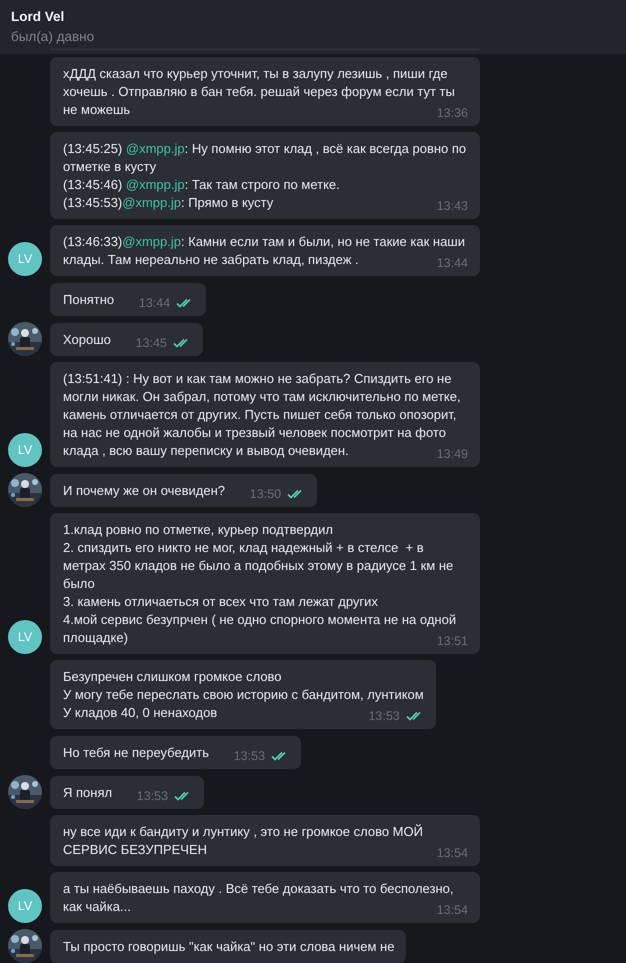 This screenshot has width=626, height=963. I want to click on message-time: 13:50, so click(266, 494).